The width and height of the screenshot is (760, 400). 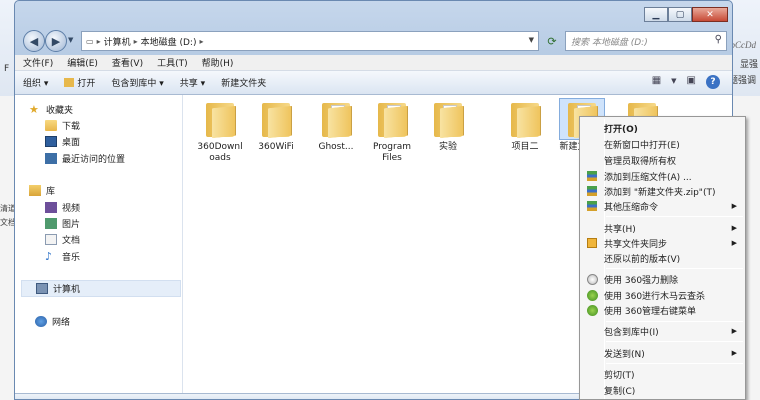 I want to click on computer-icon: ▭, so click(x=90, y=41).